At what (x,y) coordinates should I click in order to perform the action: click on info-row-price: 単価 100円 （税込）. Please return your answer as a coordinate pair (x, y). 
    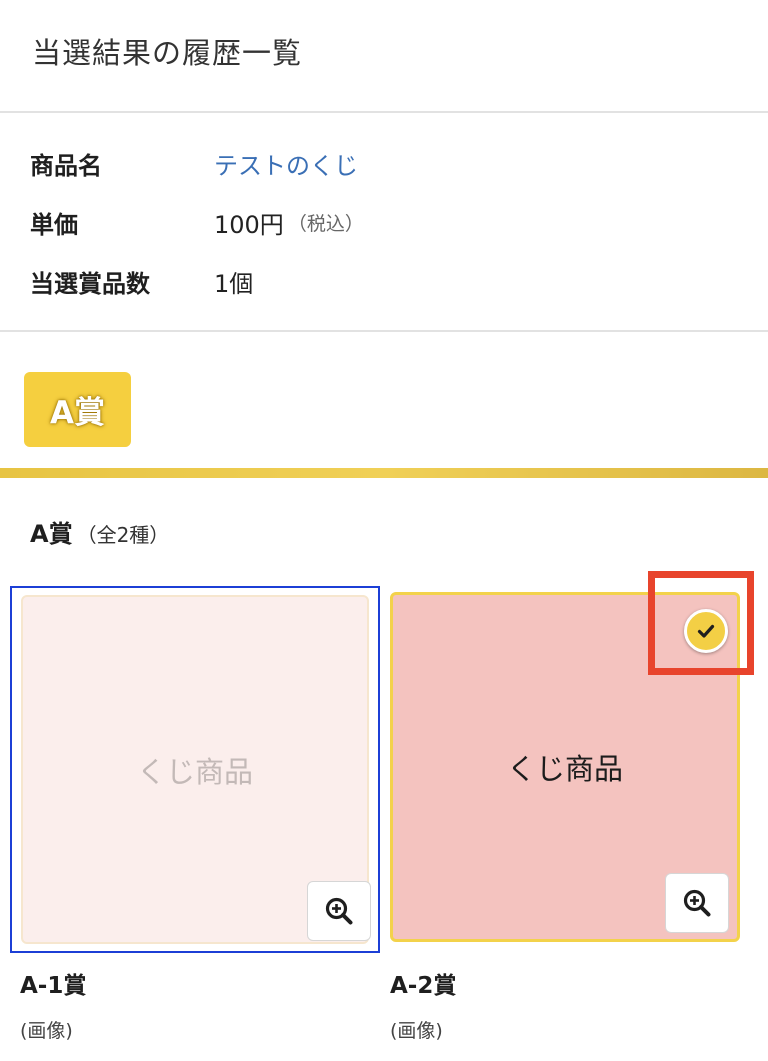
    Looking at the image, I should click on (197, 222).